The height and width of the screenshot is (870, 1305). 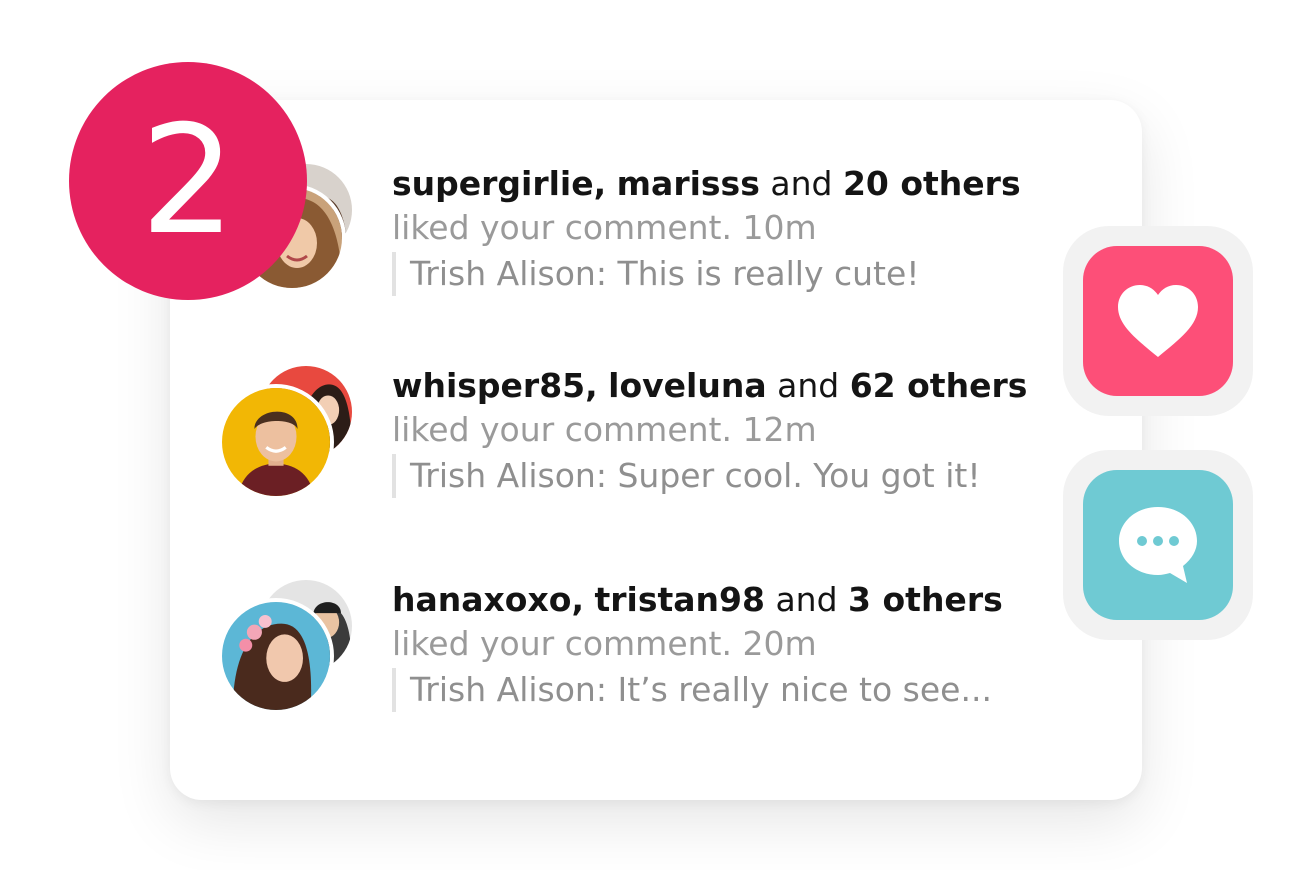 What do you see at coordinates (495, 385) in the screenshot?
I see `username: whisper85,` at bounding box center [495, 385].